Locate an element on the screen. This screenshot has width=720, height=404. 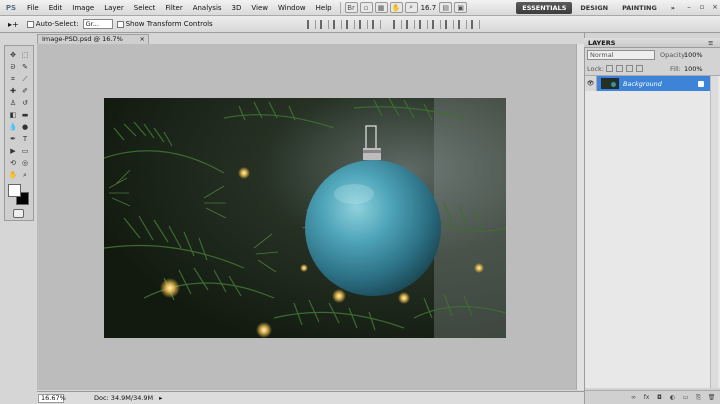
zoom-level-select: 16.7 is located at coordinates (429, 8).